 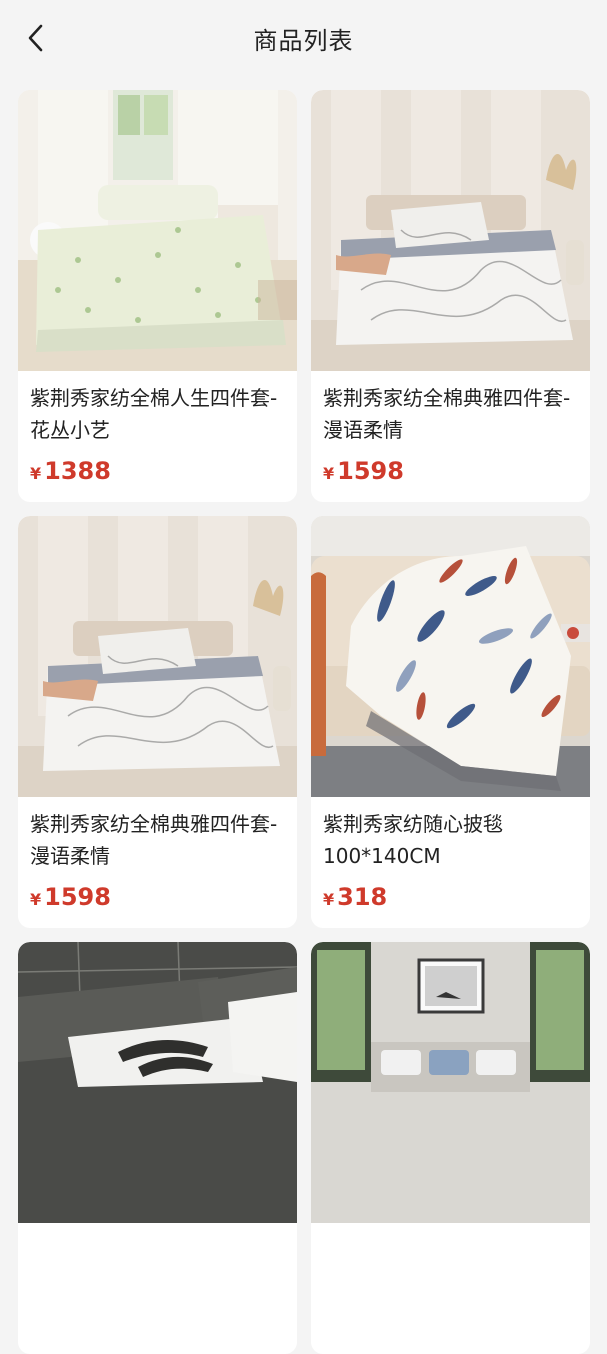 I want to click on product-card: 紫荆秀家纺全棉人生四件套-花丛小艺 ¥ 1388, so click(x=157, y=296).